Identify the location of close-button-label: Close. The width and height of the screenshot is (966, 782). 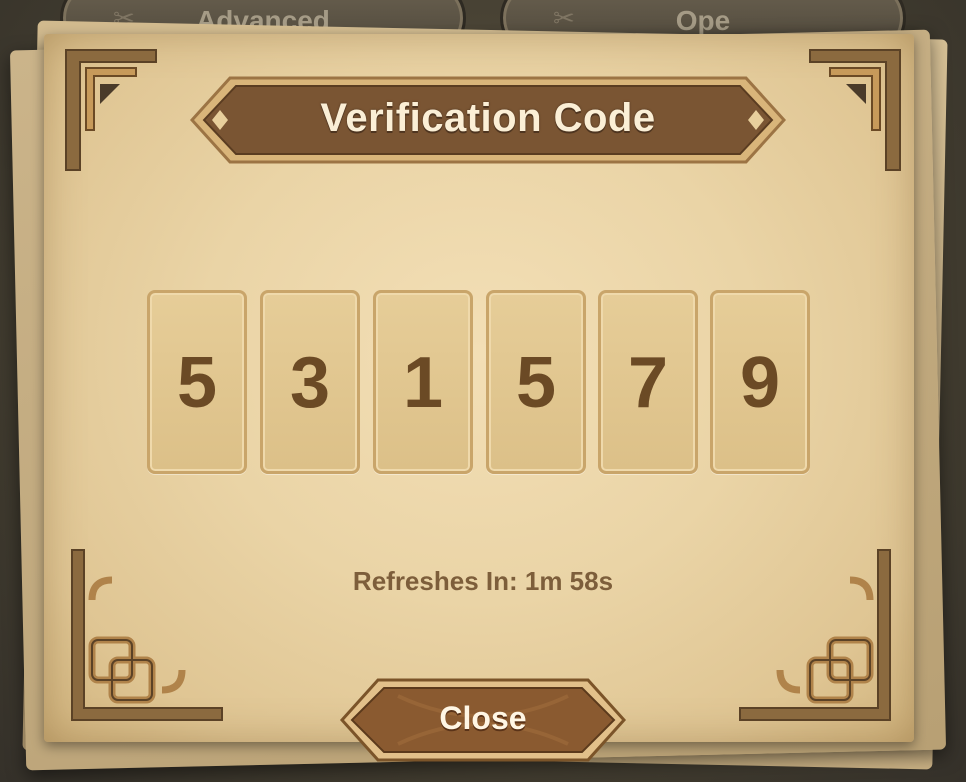
(483, 718).